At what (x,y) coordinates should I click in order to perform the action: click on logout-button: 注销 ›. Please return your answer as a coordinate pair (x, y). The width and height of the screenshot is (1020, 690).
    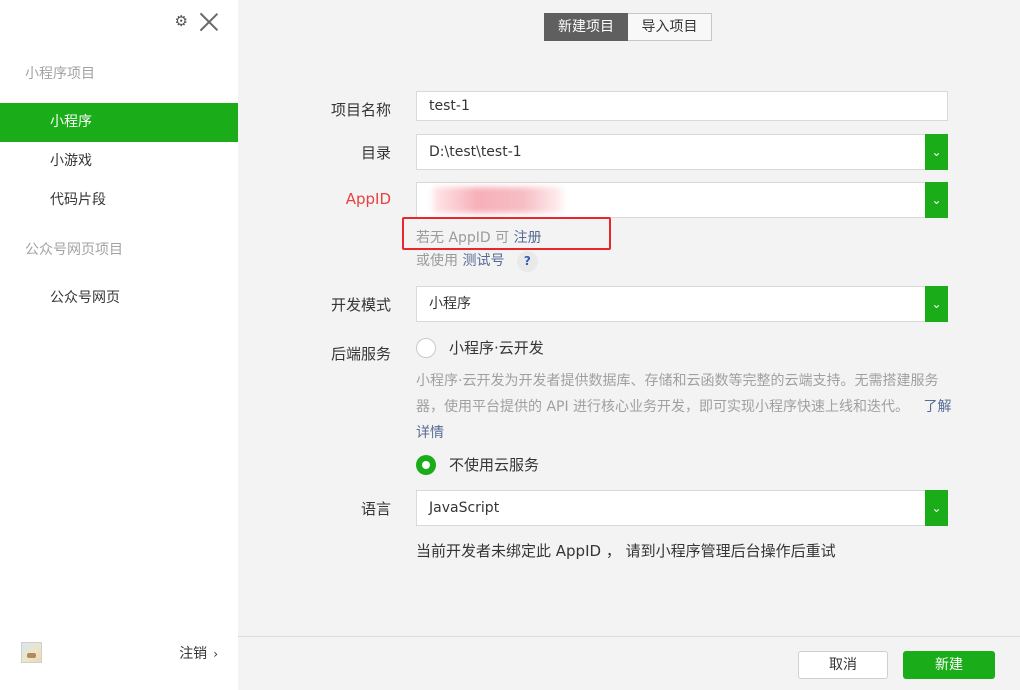
    Looking at the image, I should click on (198, 653).